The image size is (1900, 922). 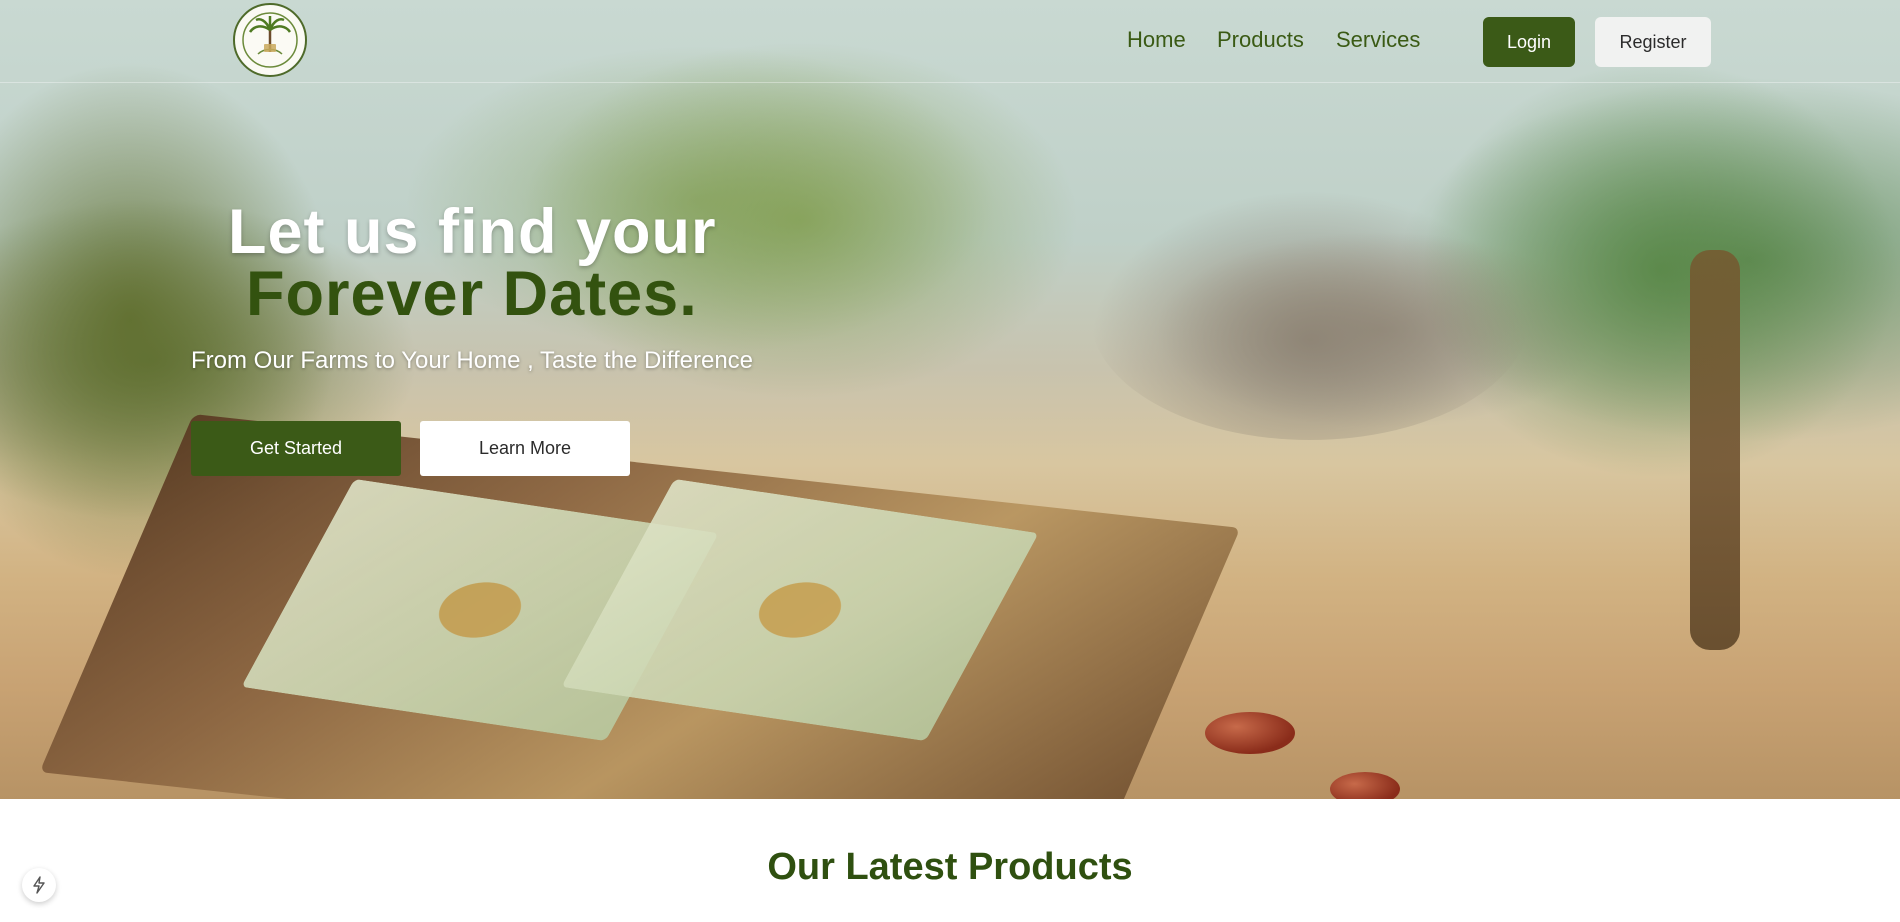 What do you see at coordinates (525, 448) in the screenshot?
I see `learn-more-button: Learn More` at bounding box center [525, 448].